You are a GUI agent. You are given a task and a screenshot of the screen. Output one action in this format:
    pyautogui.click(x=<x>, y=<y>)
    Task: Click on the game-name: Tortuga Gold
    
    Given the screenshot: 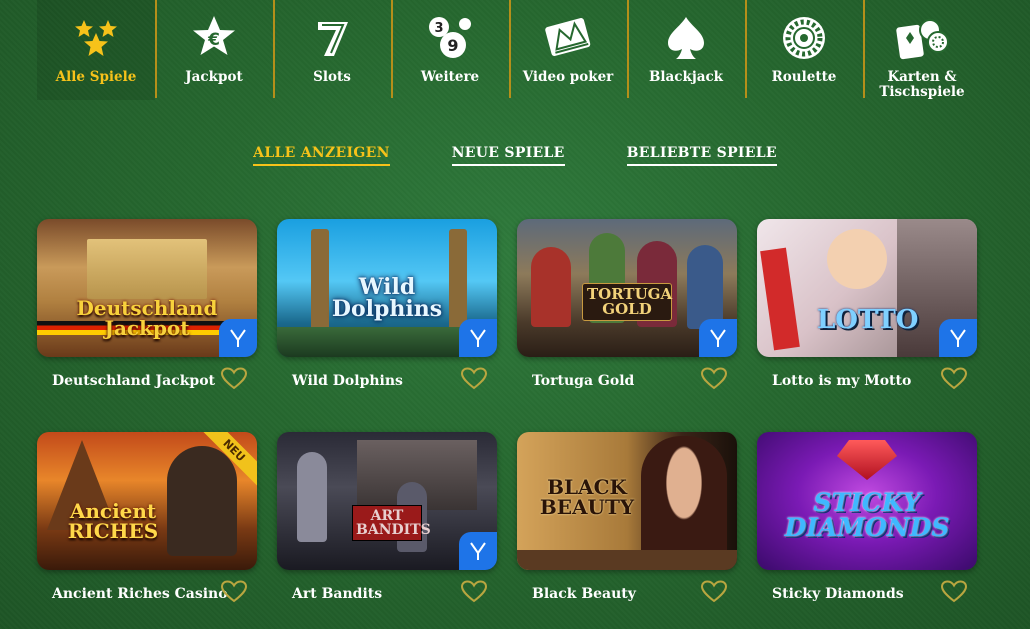 What is the action you would take?
    pyautogui.click(x=583, y=381)
    